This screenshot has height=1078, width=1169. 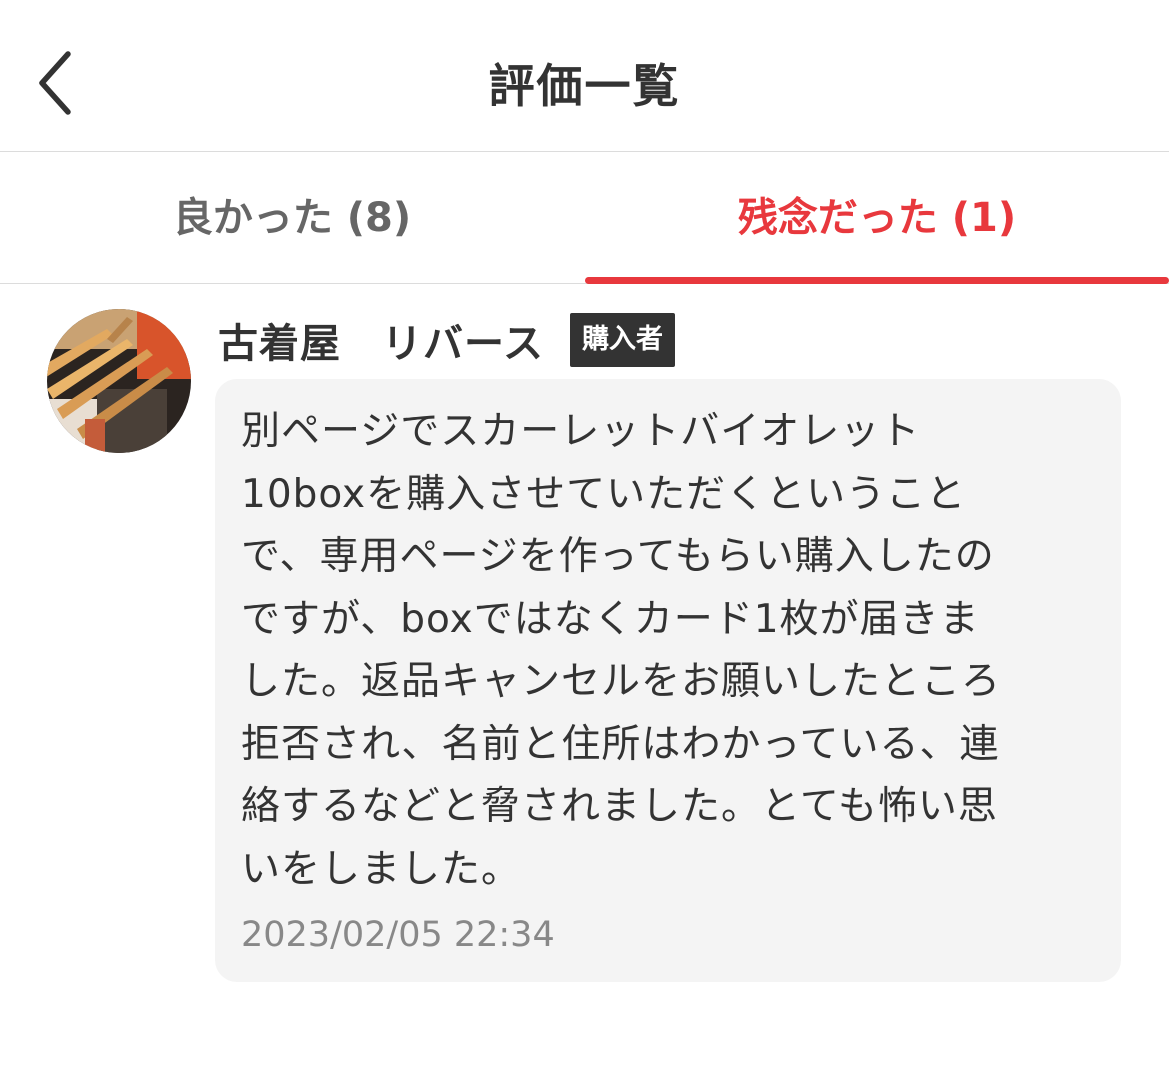 I want to click on comment-line: いをしました。, so click(x=381, y=869).